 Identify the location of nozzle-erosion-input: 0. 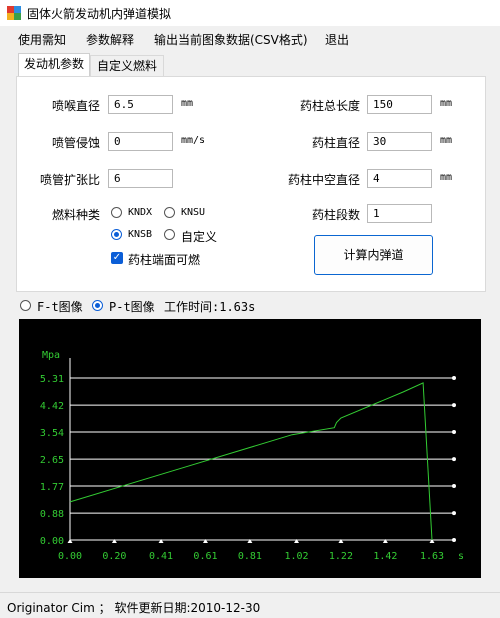
(140, 141).